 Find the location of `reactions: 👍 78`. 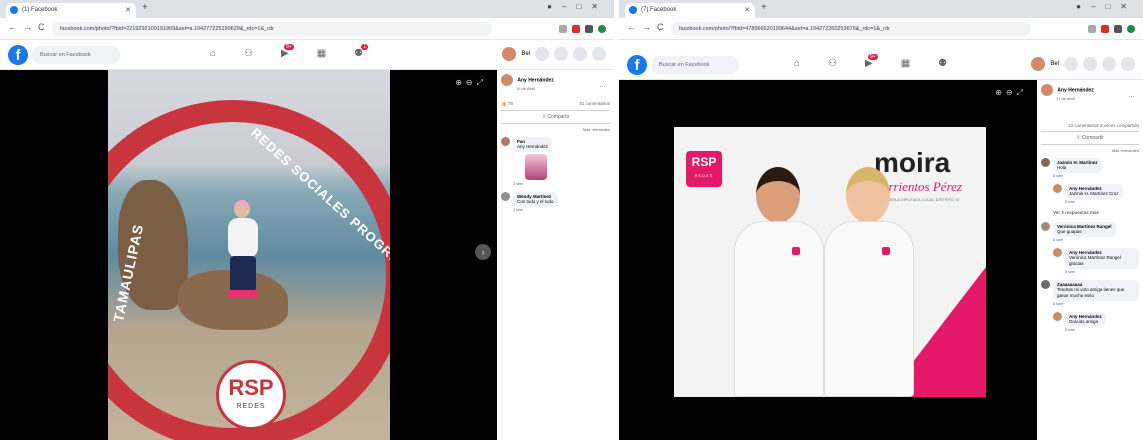

reactions: 👍 78 is located at coordinates (507, 104).